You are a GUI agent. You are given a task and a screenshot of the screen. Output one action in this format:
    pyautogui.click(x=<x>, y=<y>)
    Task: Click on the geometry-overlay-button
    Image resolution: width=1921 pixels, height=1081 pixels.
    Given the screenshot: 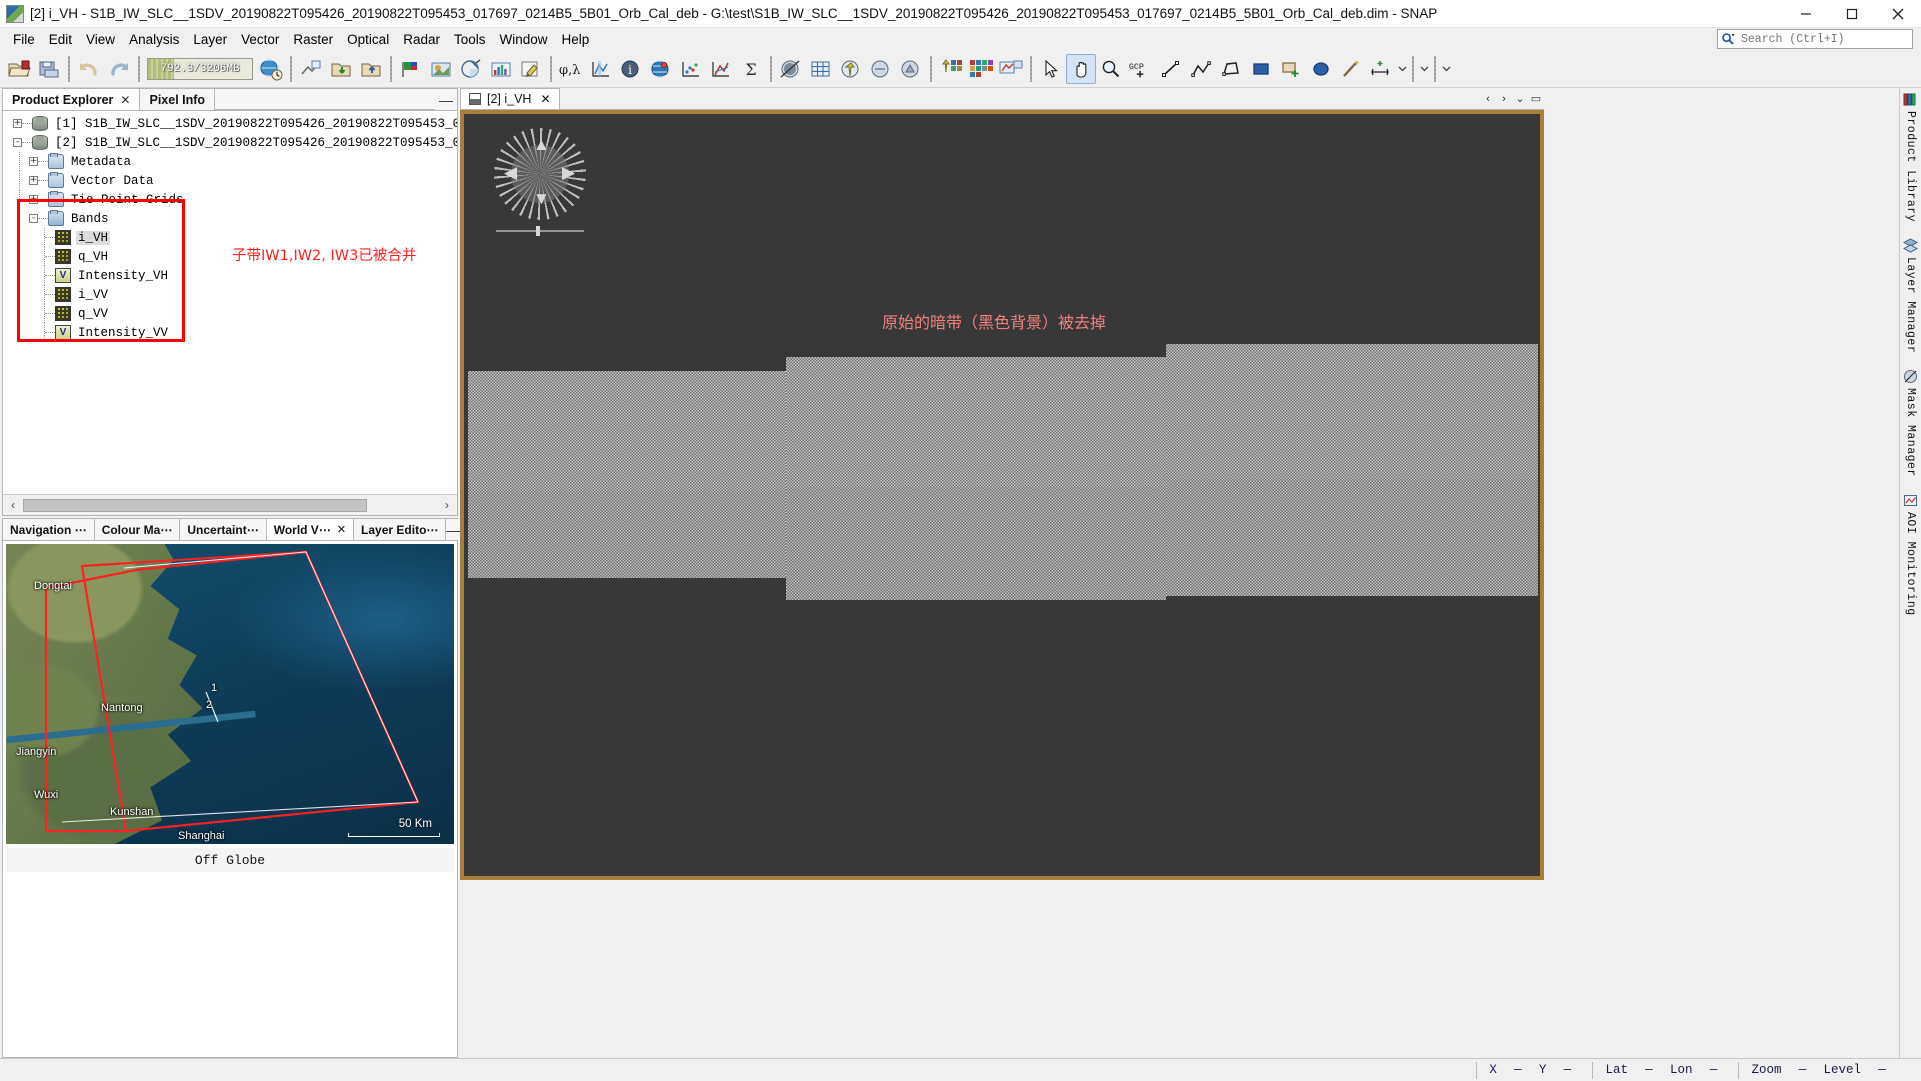 What is the action you would take?
    pyautogui.click(x=911, y=69)
    